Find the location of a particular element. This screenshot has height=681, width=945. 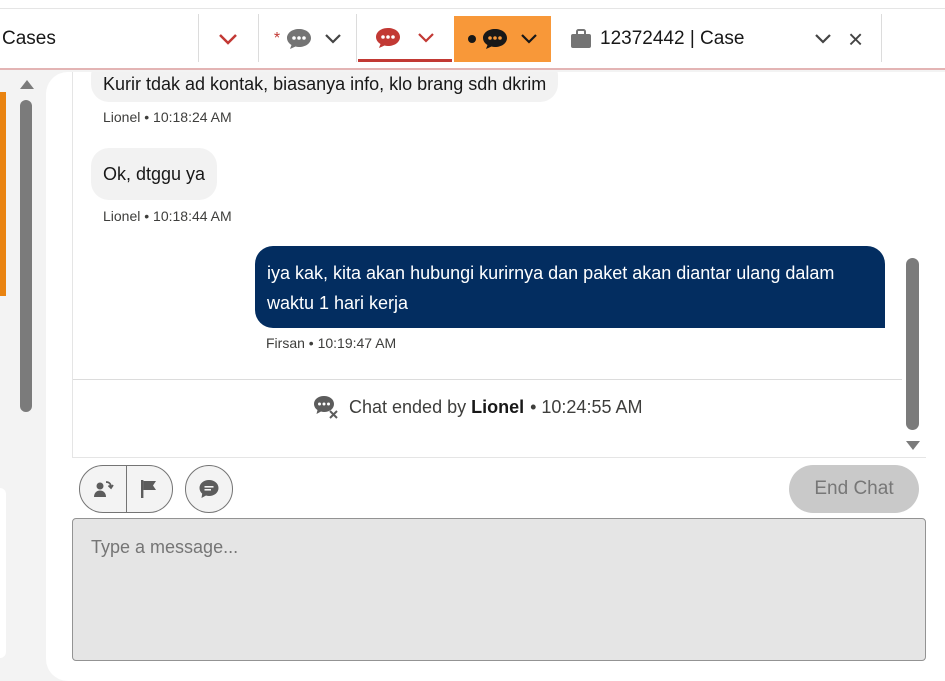

flag-button is located at coordinates (149, 489).